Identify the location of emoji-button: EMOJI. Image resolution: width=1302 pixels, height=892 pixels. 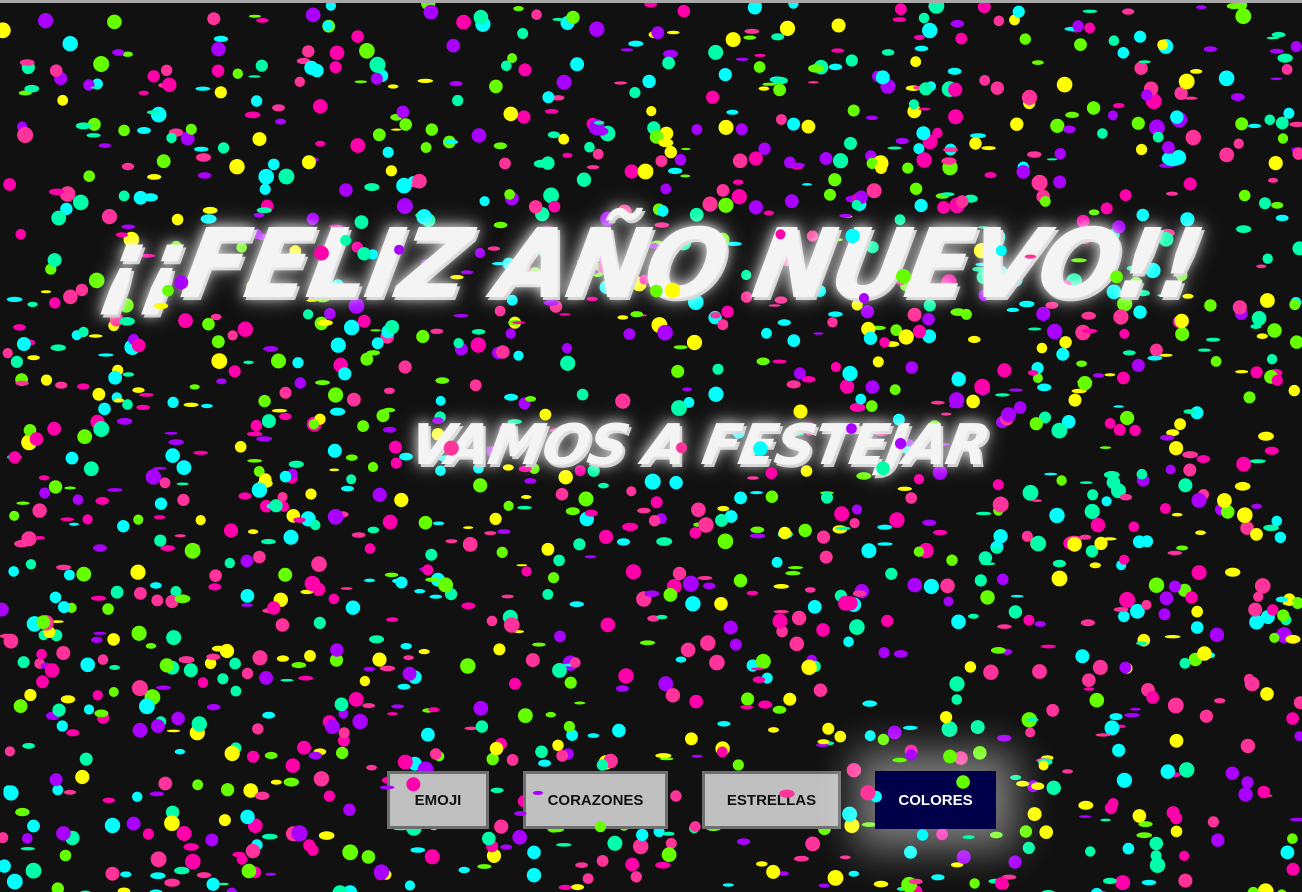
(438, 800).